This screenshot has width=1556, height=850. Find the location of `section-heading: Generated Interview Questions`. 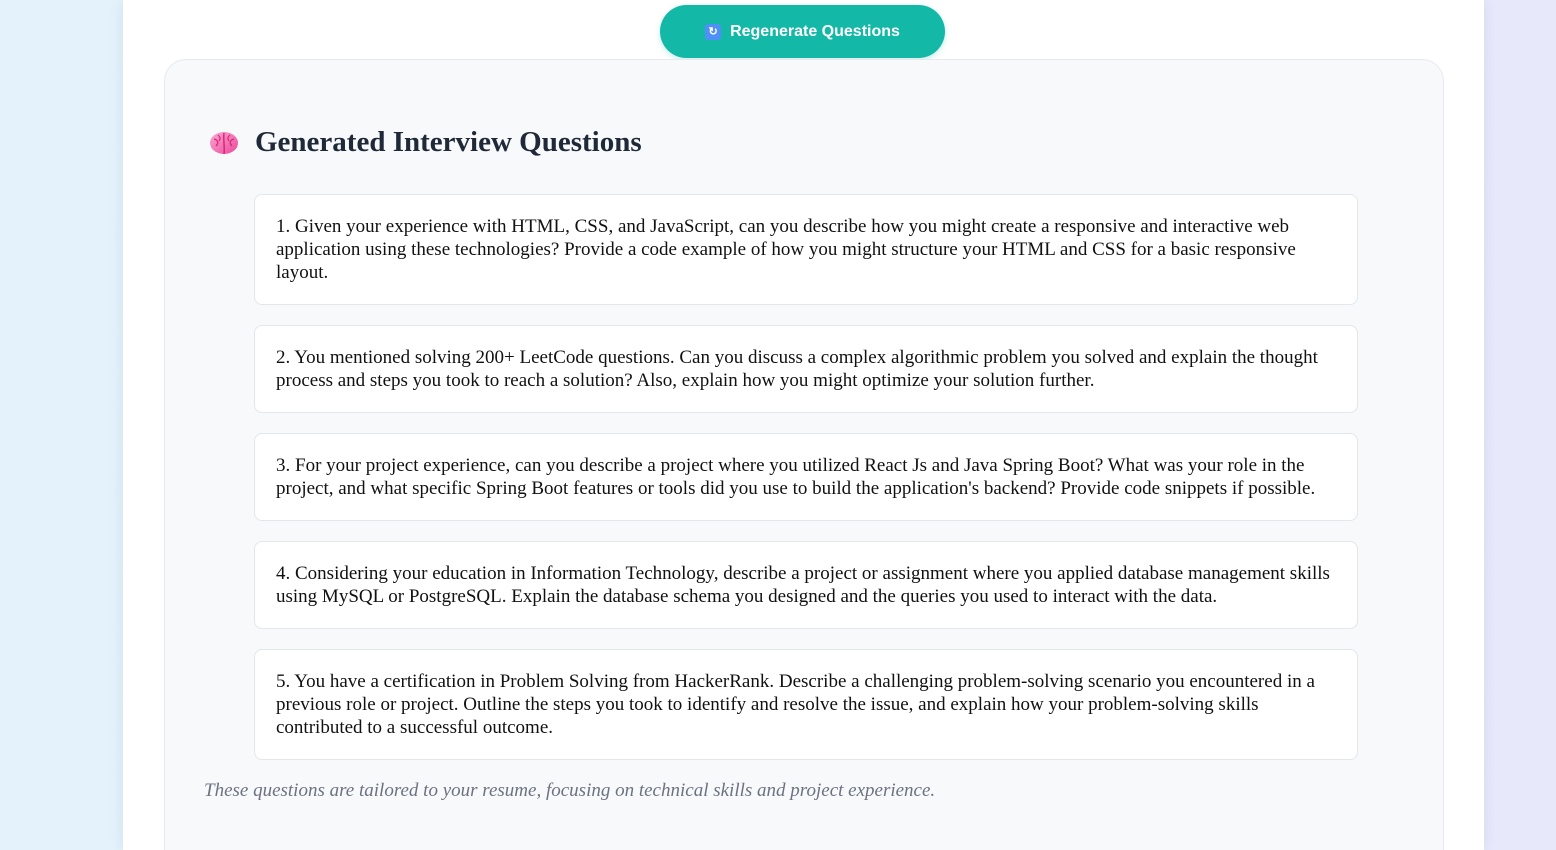

section-heading: Generated Interview Questions is located at coordinates (425, 142).